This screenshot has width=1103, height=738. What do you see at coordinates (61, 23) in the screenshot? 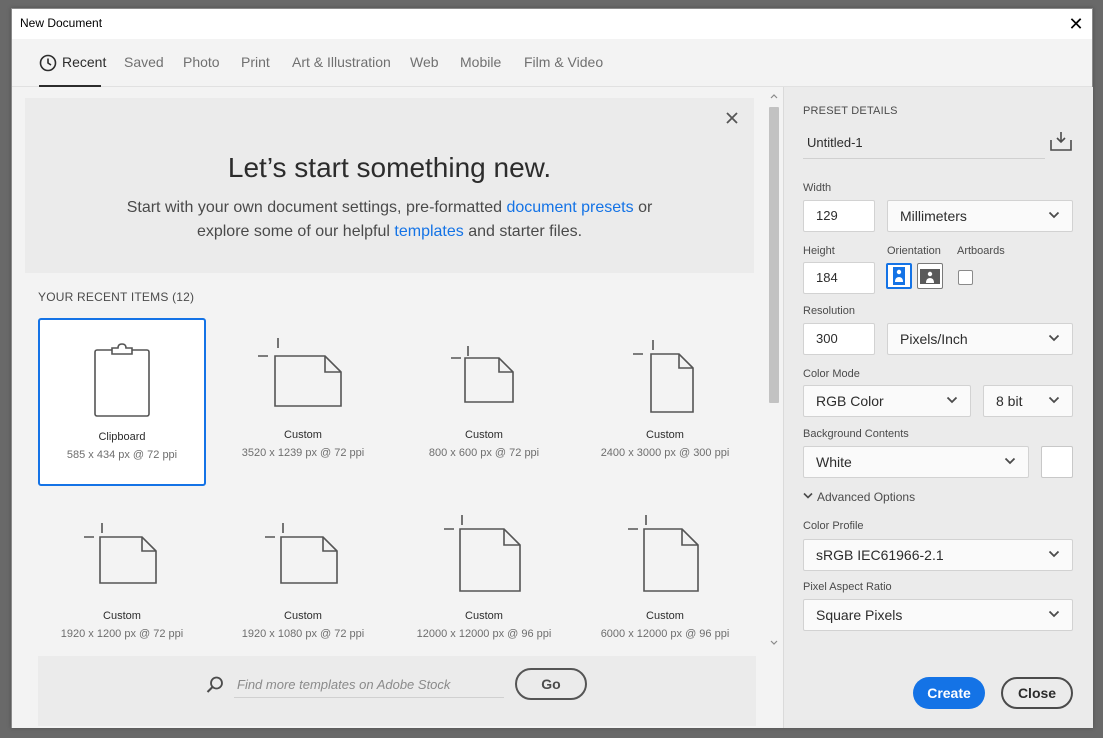
I see `window-title: New Document` at bounding box center [61, 23].